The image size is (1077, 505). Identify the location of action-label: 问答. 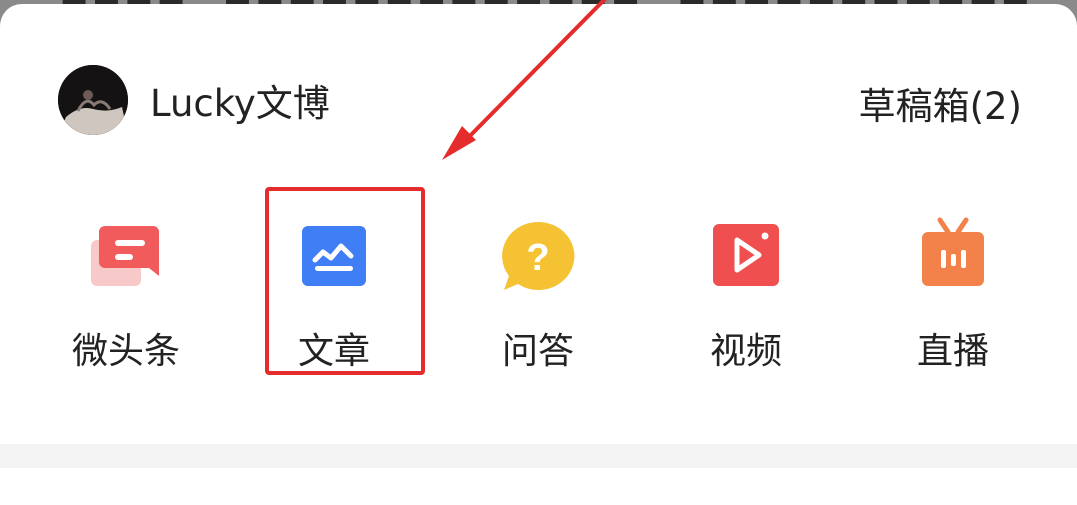
(537, 351).